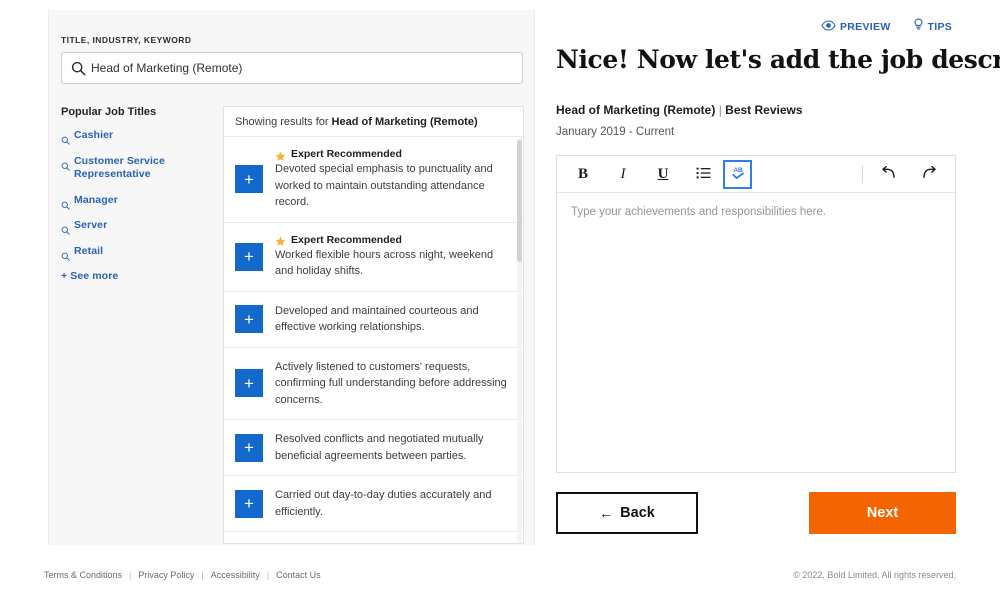 This screenshot has height=600, width=1000. What do you see at coordinates (96, 199) in the screenshot?
I see `sidebar-item-label: Manager` at bounding box center [96, 199].